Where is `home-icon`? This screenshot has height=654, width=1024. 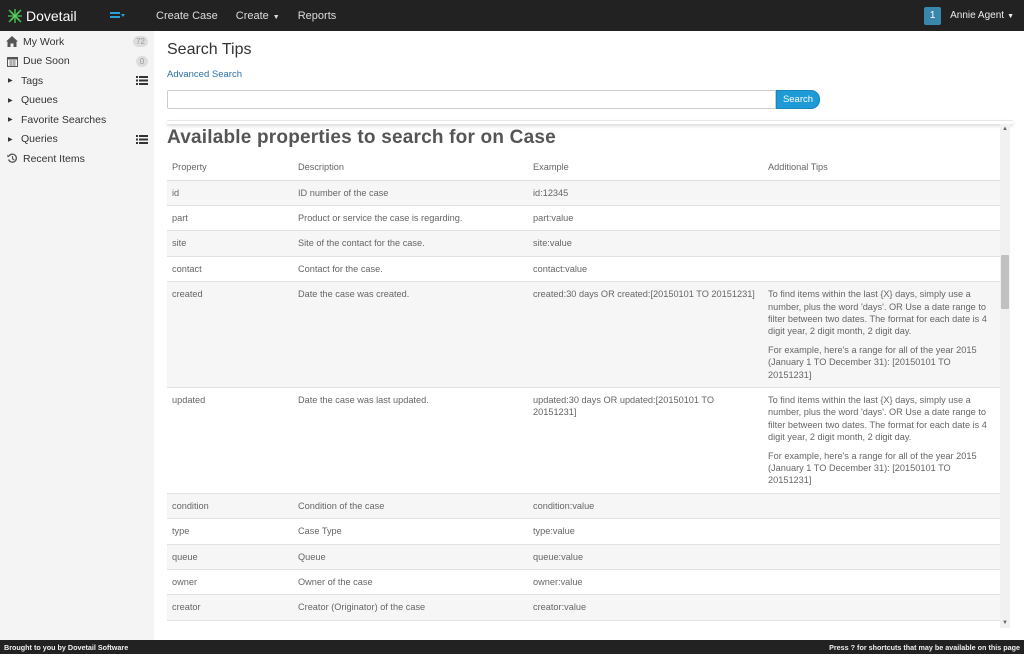
home-icon is located at coordinates (12, 42).